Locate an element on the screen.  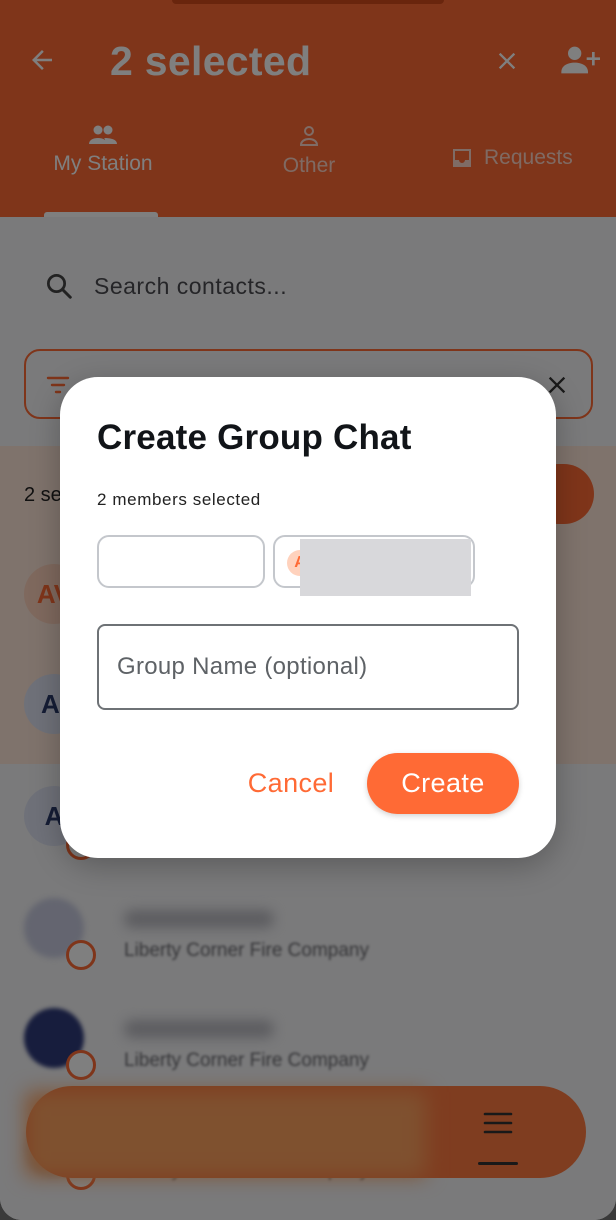
member-name-redacted is located at coordinates (385, 567).